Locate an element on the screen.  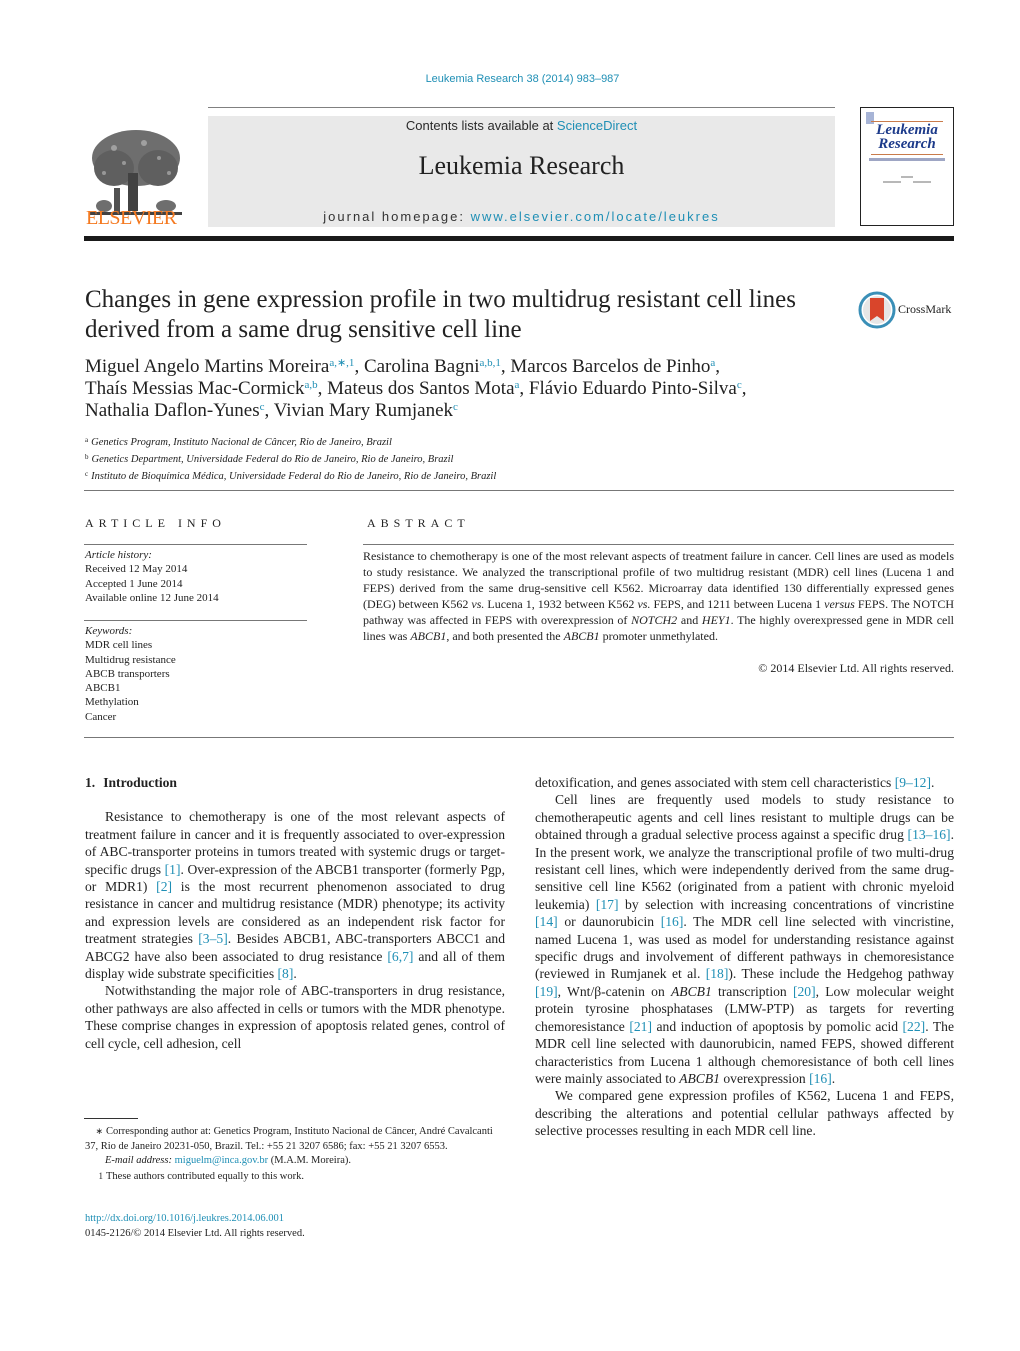
text-run: and is located at coordinates (689, 620).